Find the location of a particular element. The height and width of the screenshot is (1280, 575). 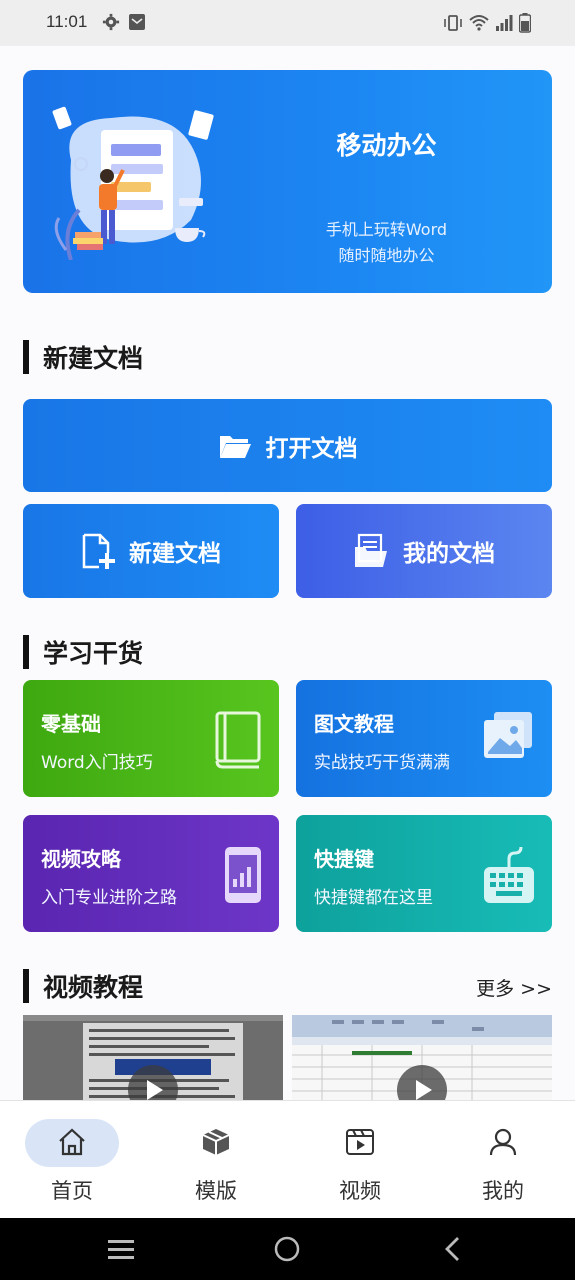

bottom-tab-bar: 首页 模版 视频 我的 is located at coordinates (287, 1159).